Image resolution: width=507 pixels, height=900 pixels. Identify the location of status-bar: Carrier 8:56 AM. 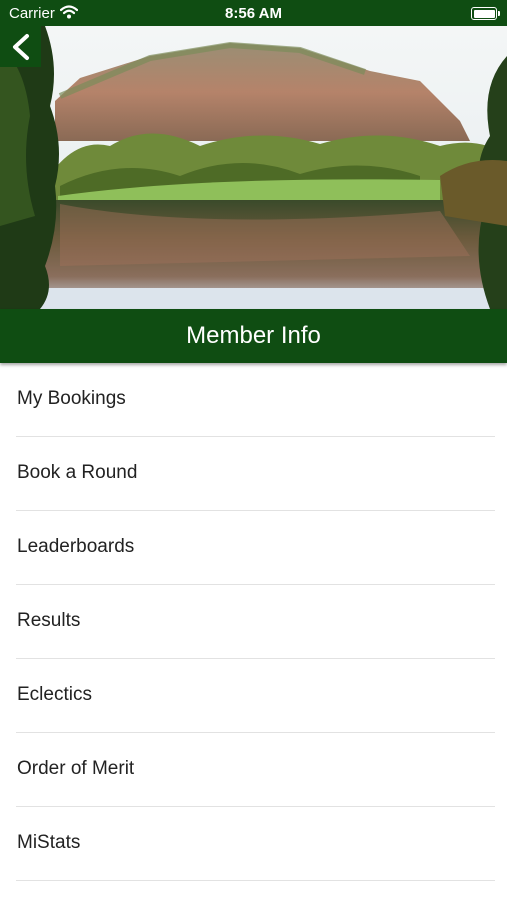
(253, 13).